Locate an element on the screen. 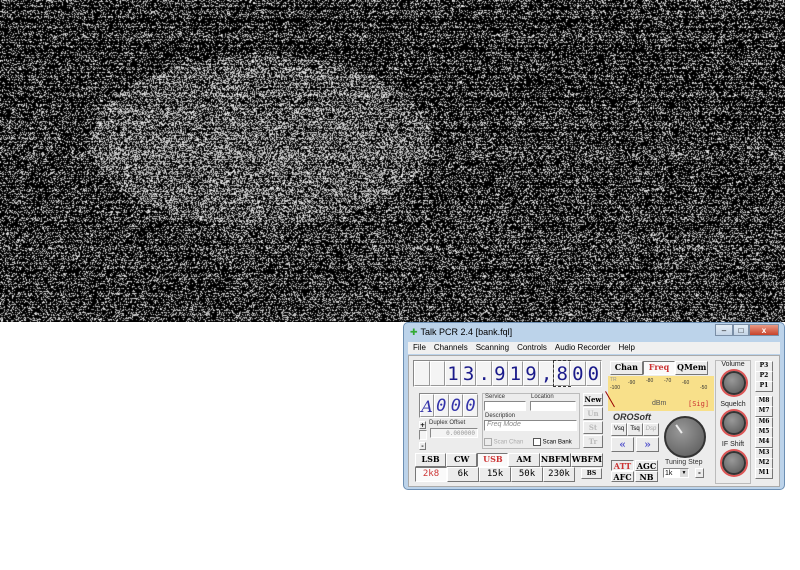 The image size is (800, 570). filter-230k: 230k is located at coordinates (559, 474).